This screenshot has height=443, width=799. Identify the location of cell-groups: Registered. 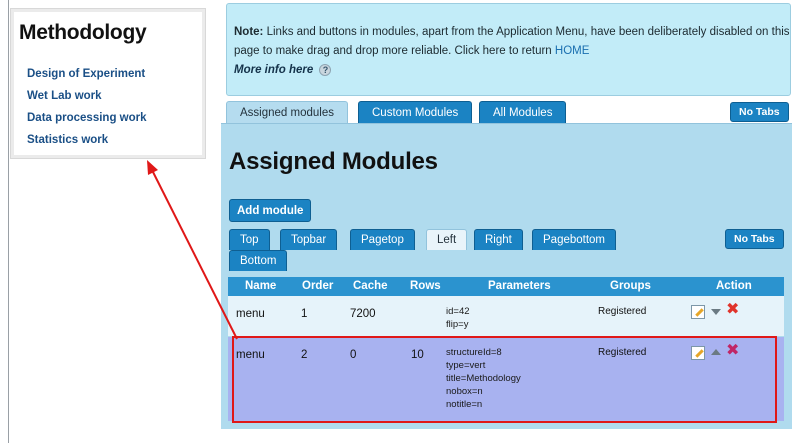
(622, 311).